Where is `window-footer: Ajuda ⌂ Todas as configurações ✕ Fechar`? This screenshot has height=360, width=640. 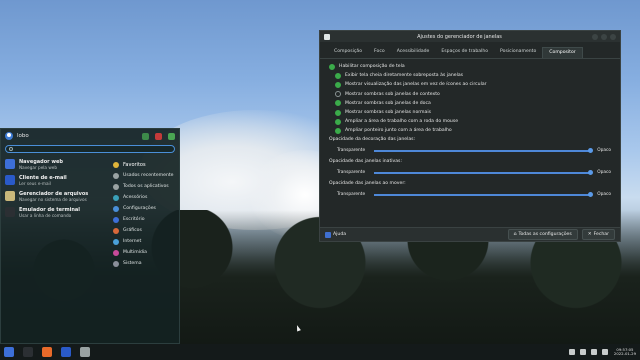 window-footer: Ajuda ⌂ Todas as configurações ✕ Fechar is located at coordinates (470, 234).